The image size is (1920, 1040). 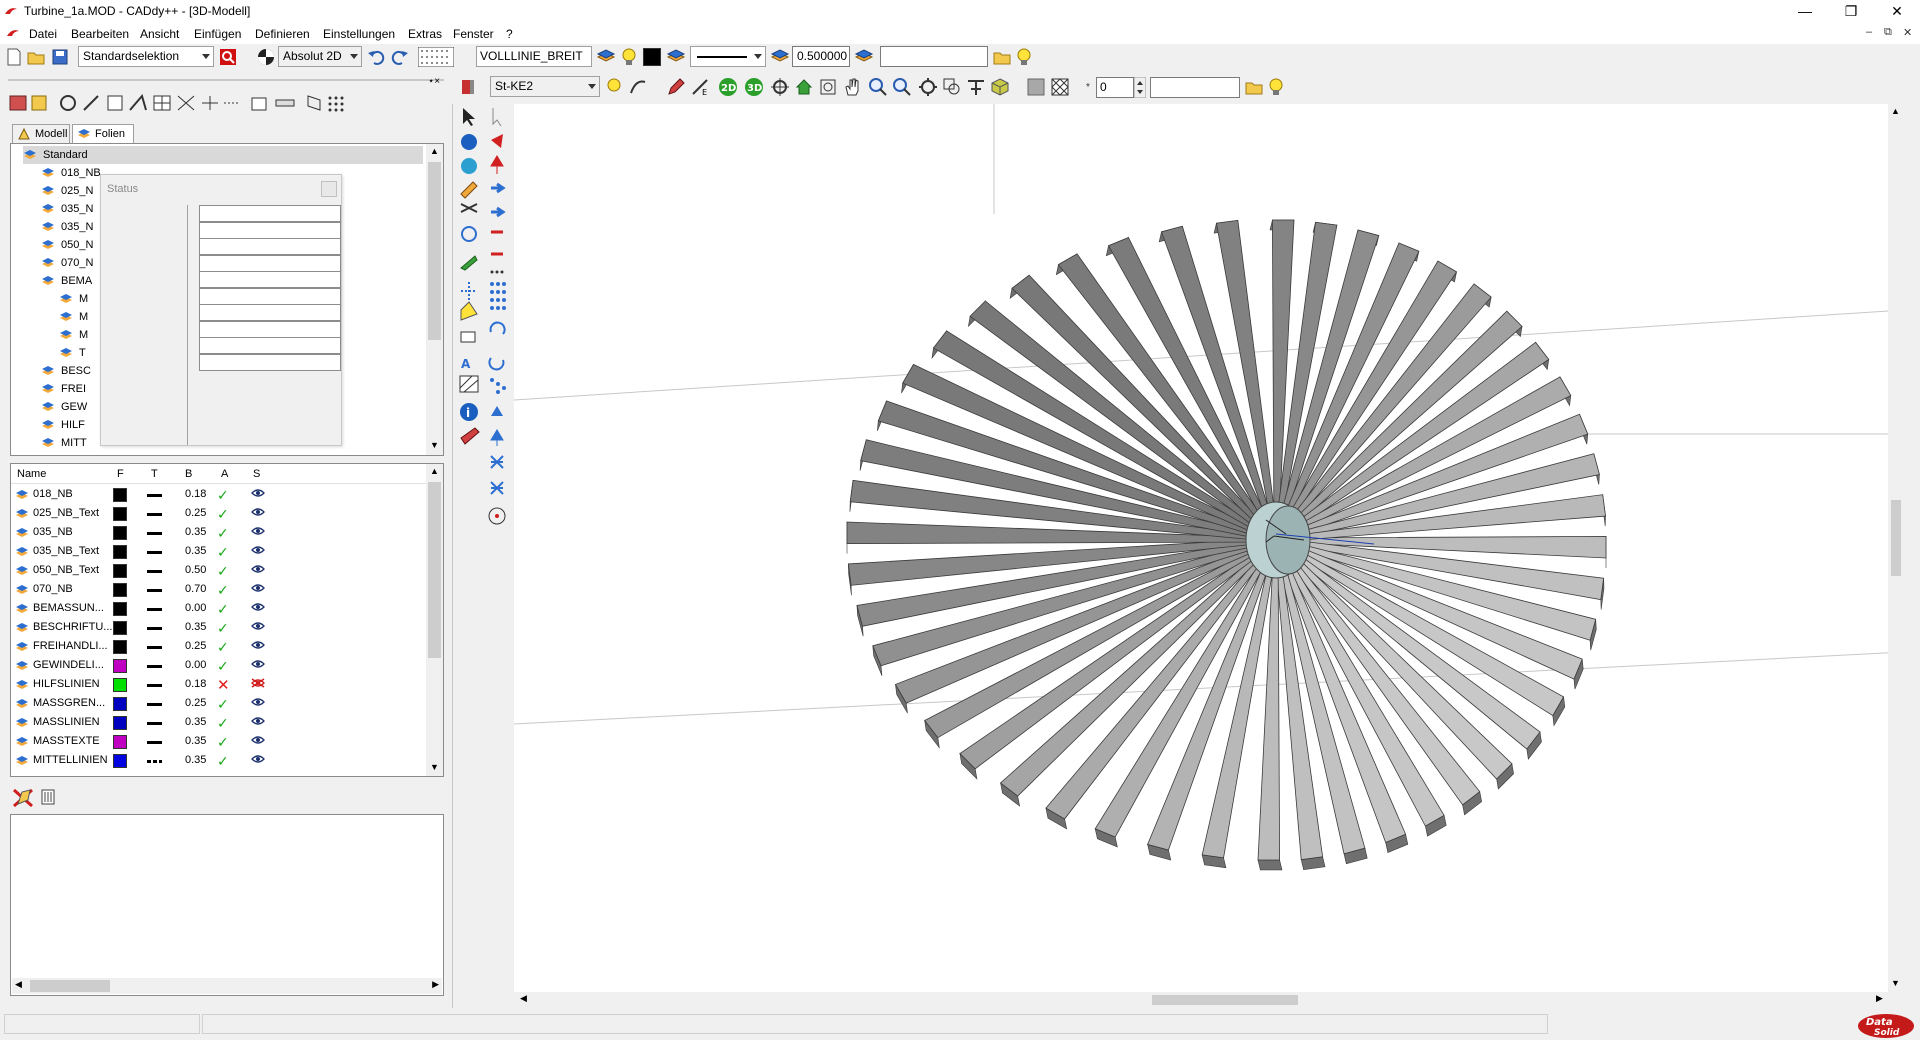 What do you see at coordinates (434, 81) in the screenshot?
I see `panel-pin-icon: ⋆×` at bounding box center [434, 81].